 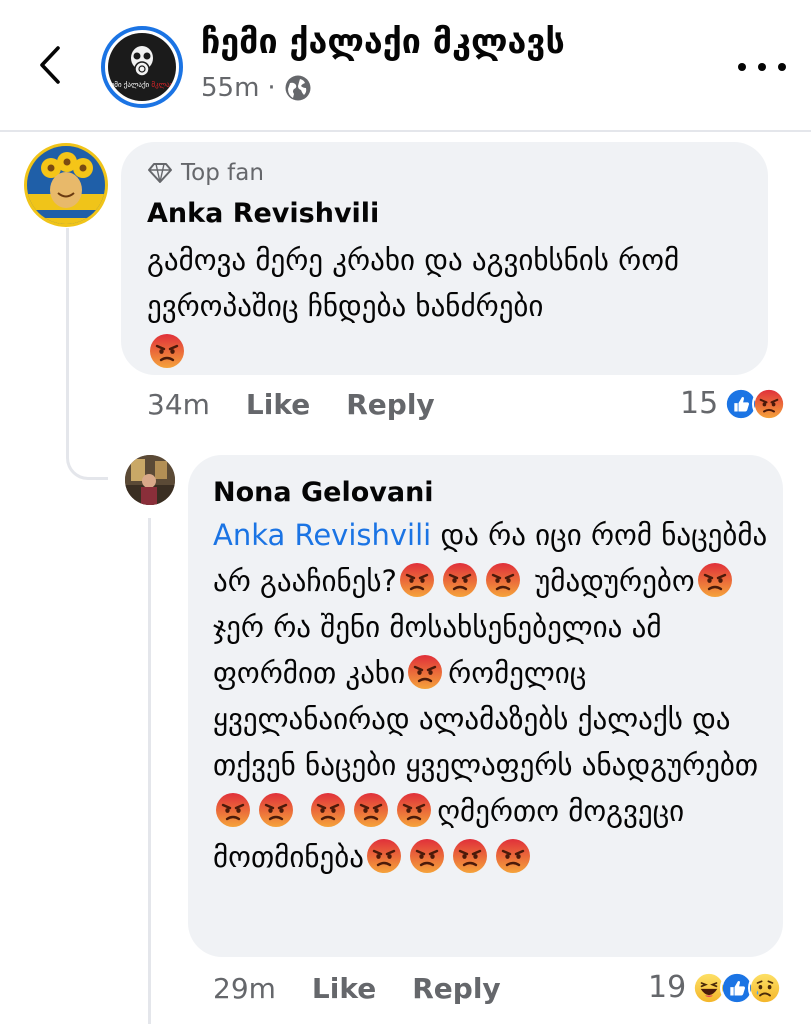 I want to click on chevron-left-icon, so click(x=50, y=65).